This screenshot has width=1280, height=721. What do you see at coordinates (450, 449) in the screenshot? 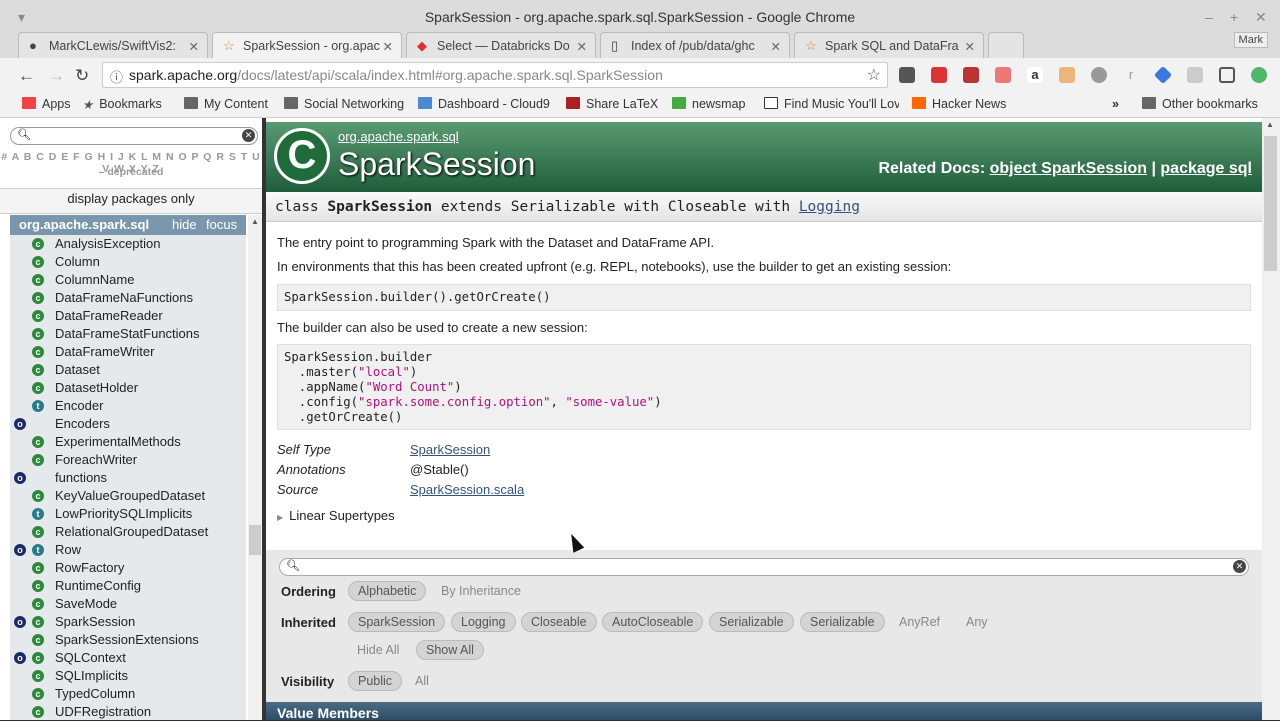
I see `self-type-link: SparkSession` at bounding box center [450, 449].